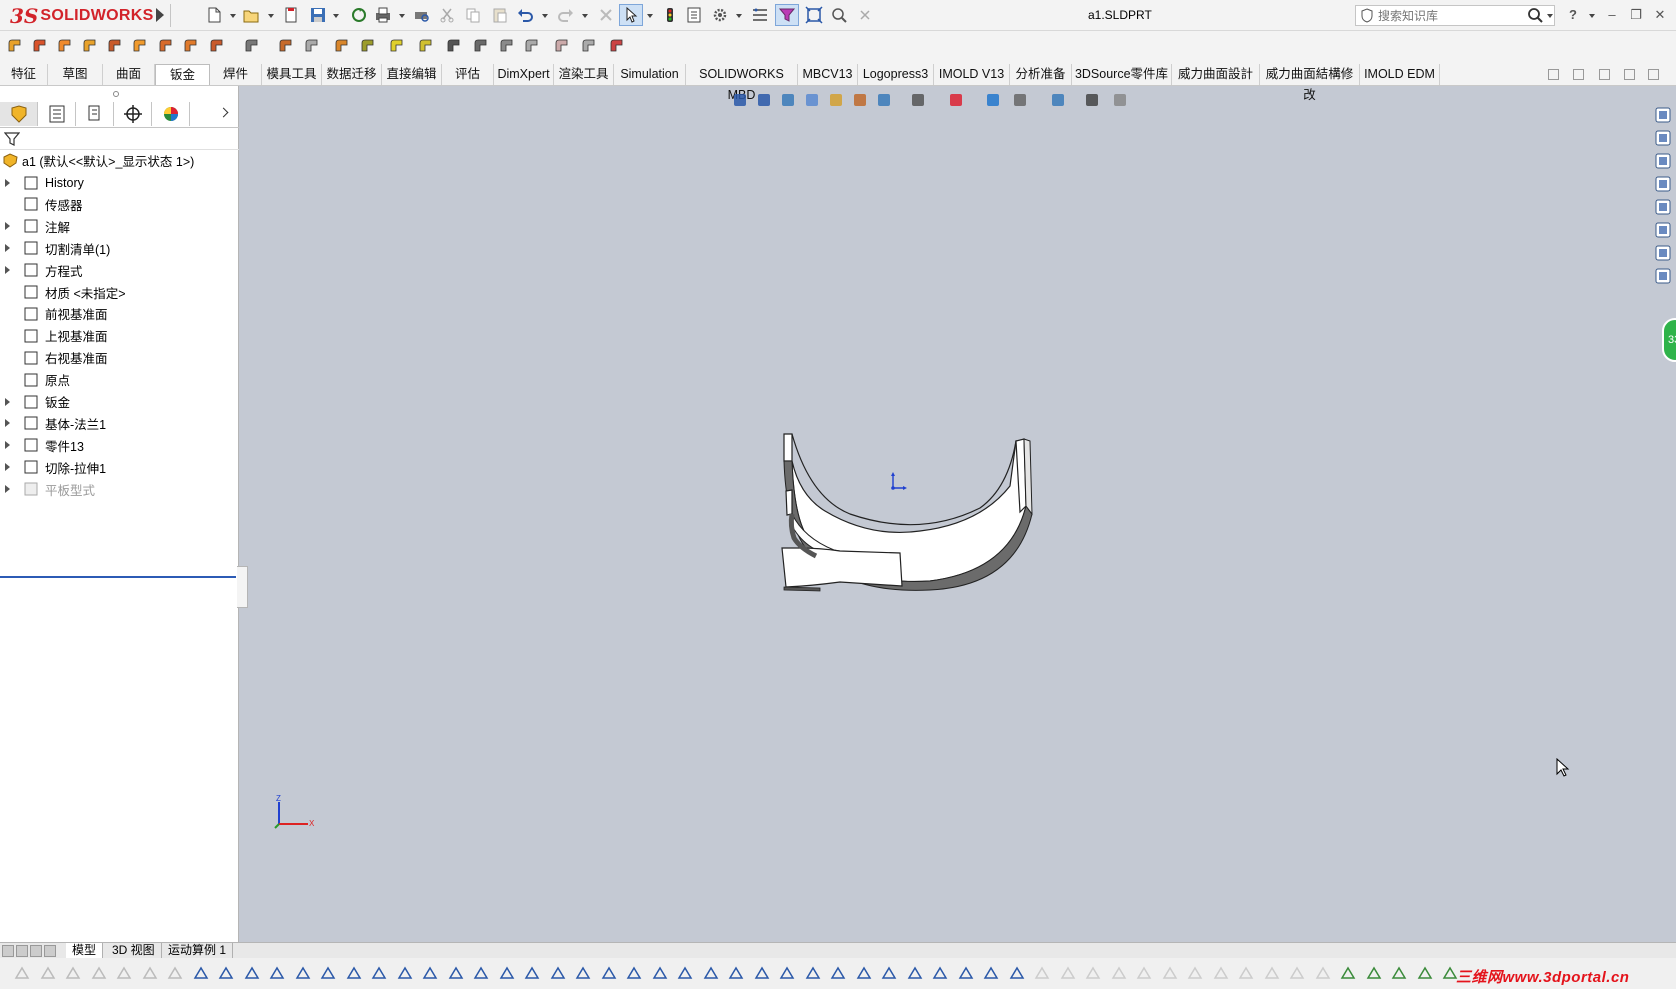 The height and width of the screenshot is (989, 1676). What do you see at coordinates (1663, 276) in the screenshot?
I see `3dexperience-icon` at bounding box center [1663, 276].